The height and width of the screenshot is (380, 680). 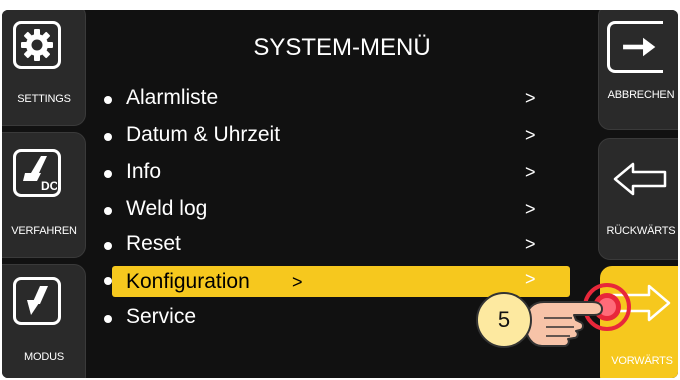 I want to click on settings-button: SETTINGS, so click(x=44, y=68).